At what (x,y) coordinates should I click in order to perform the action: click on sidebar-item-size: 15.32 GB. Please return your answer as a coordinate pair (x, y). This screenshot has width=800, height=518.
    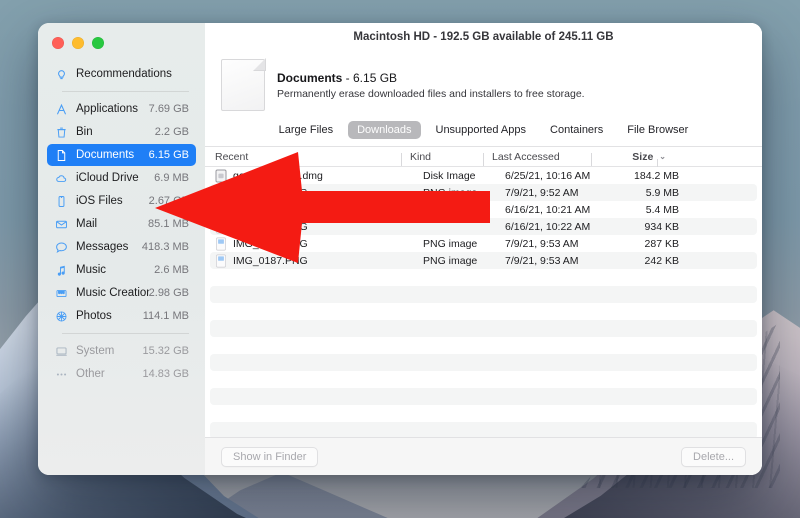
    Looking at the image, I should click on (165, 351).